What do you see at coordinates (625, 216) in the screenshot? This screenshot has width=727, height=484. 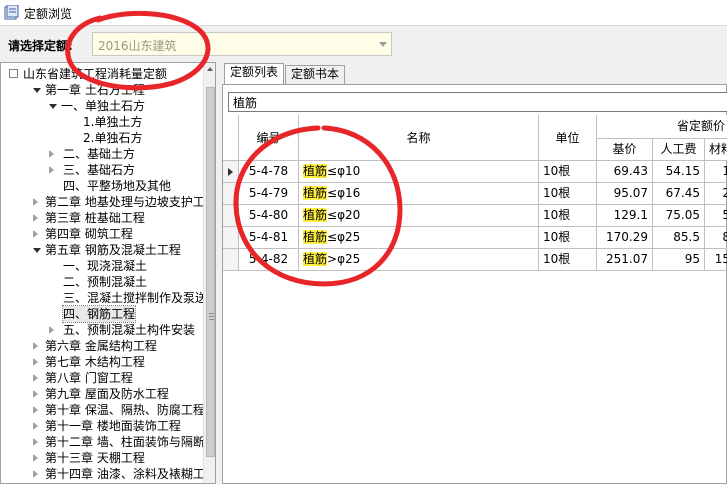 I see `cell-base-price: 129.1` at bounding box center [625, 216].